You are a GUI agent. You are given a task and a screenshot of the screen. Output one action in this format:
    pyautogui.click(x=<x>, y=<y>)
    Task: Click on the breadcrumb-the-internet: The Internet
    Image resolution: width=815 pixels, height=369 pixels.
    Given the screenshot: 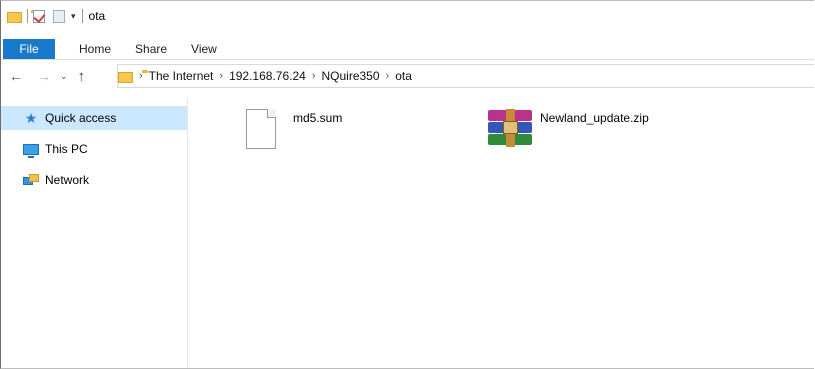 What is the action you would take?
    pyautogui.click(x=181, y=76)
    